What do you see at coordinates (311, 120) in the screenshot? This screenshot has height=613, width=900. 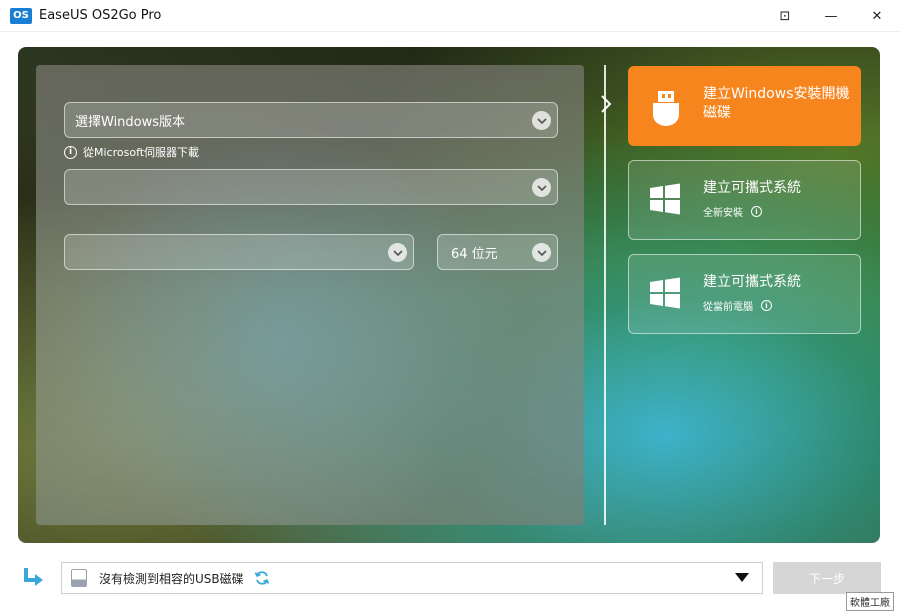 I see `windows-version-select: 選擇Windows版本` at bounding box center [311, 120].